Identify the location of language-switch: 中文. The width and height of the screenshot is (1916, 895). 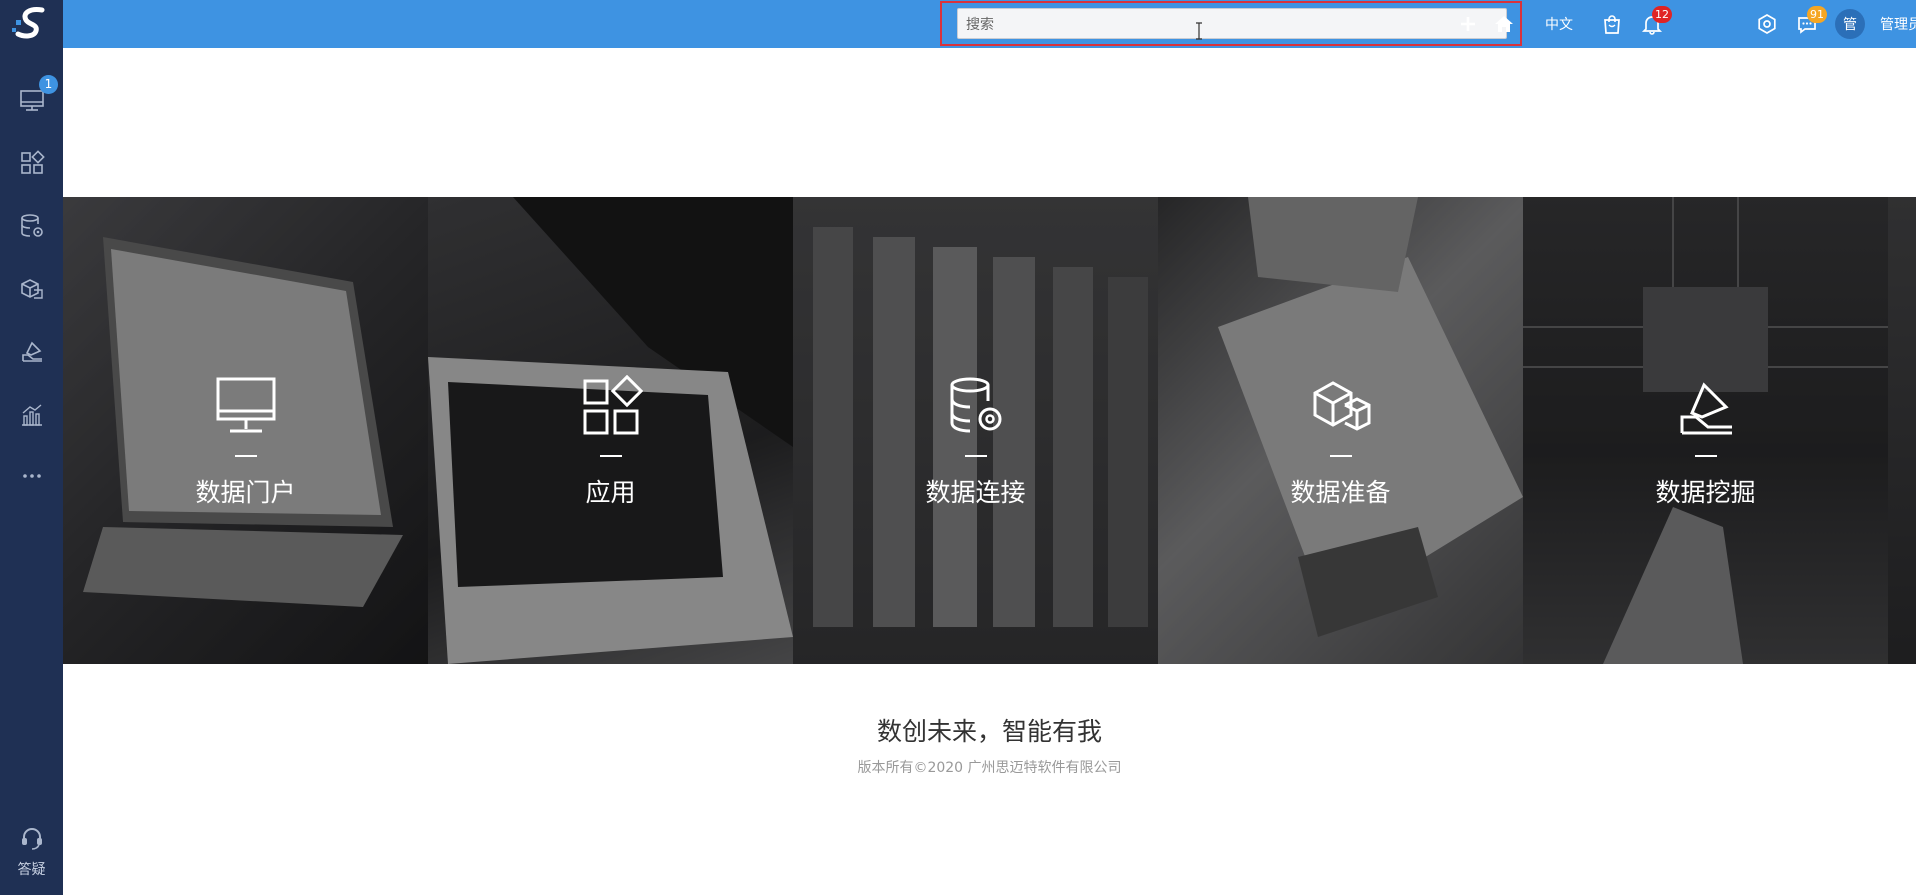
(1559, 24).